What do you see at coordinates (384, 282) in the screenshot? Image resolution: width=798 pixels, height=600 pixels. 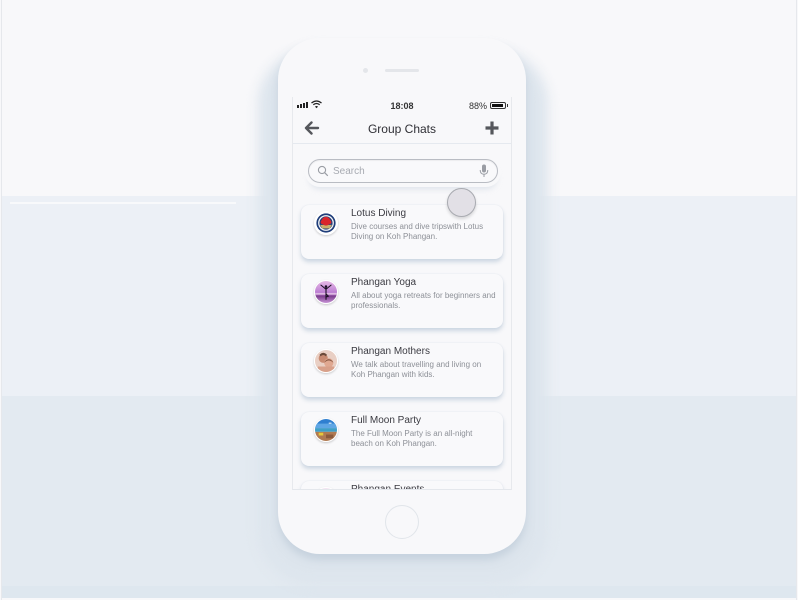 I see `group-name: Phangan Yoga` at bounding box center [384, 282].